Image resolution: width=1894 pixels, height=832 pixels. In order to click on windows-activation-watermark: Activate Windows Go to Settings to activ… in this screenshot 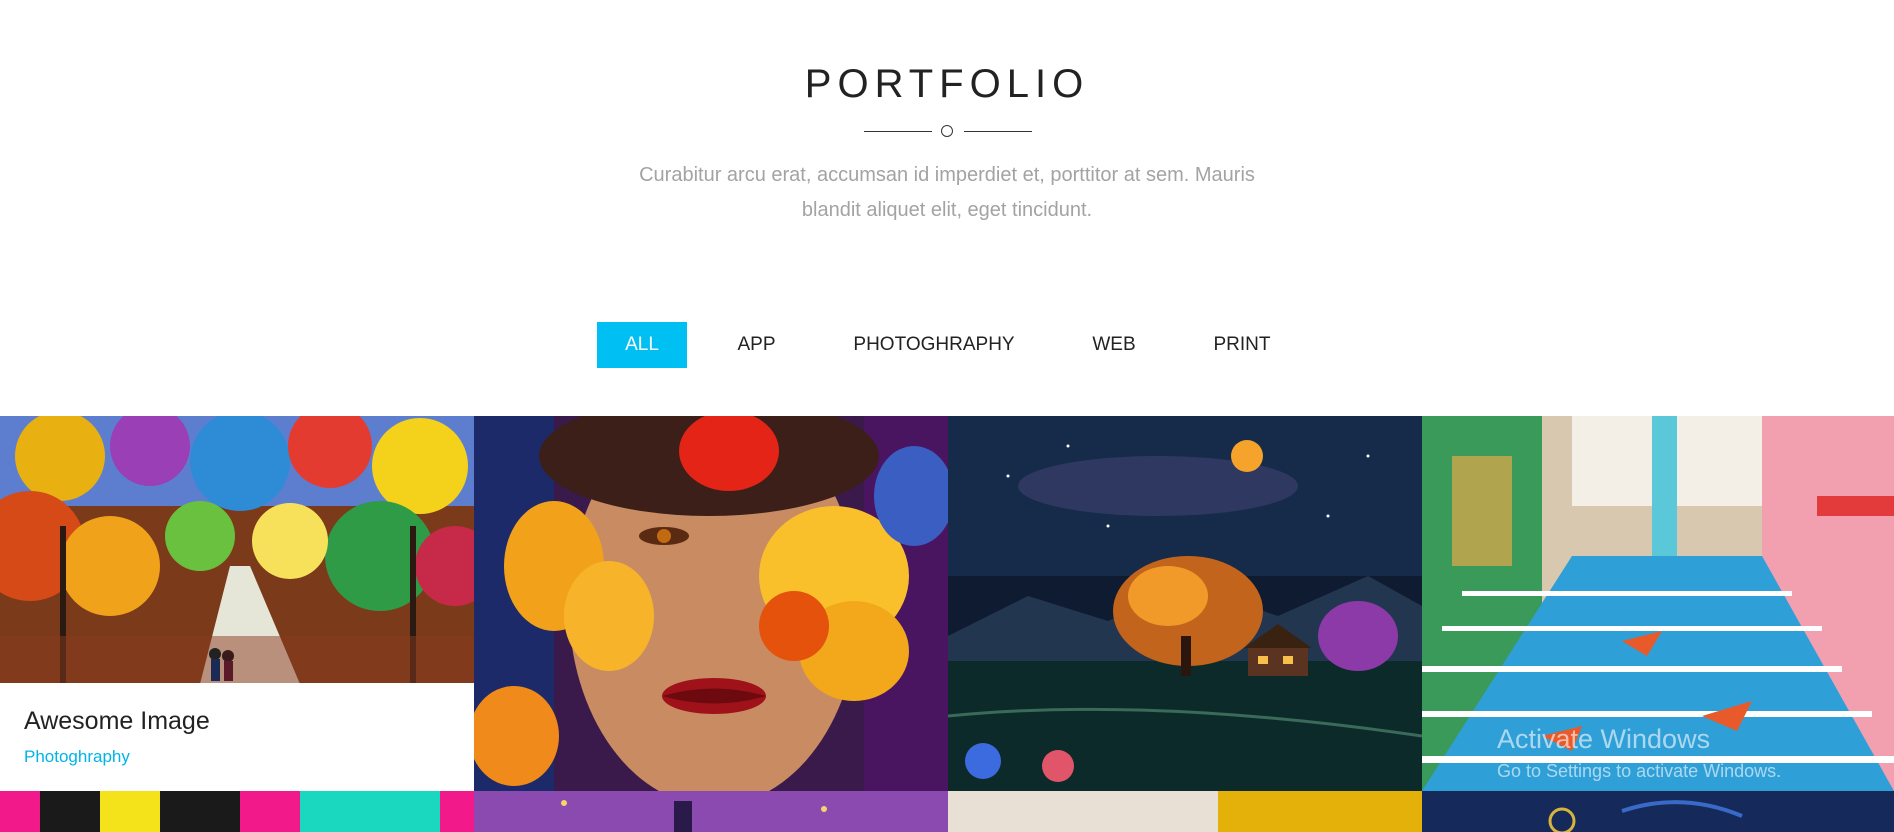, I will do `click(1639, 753)`.